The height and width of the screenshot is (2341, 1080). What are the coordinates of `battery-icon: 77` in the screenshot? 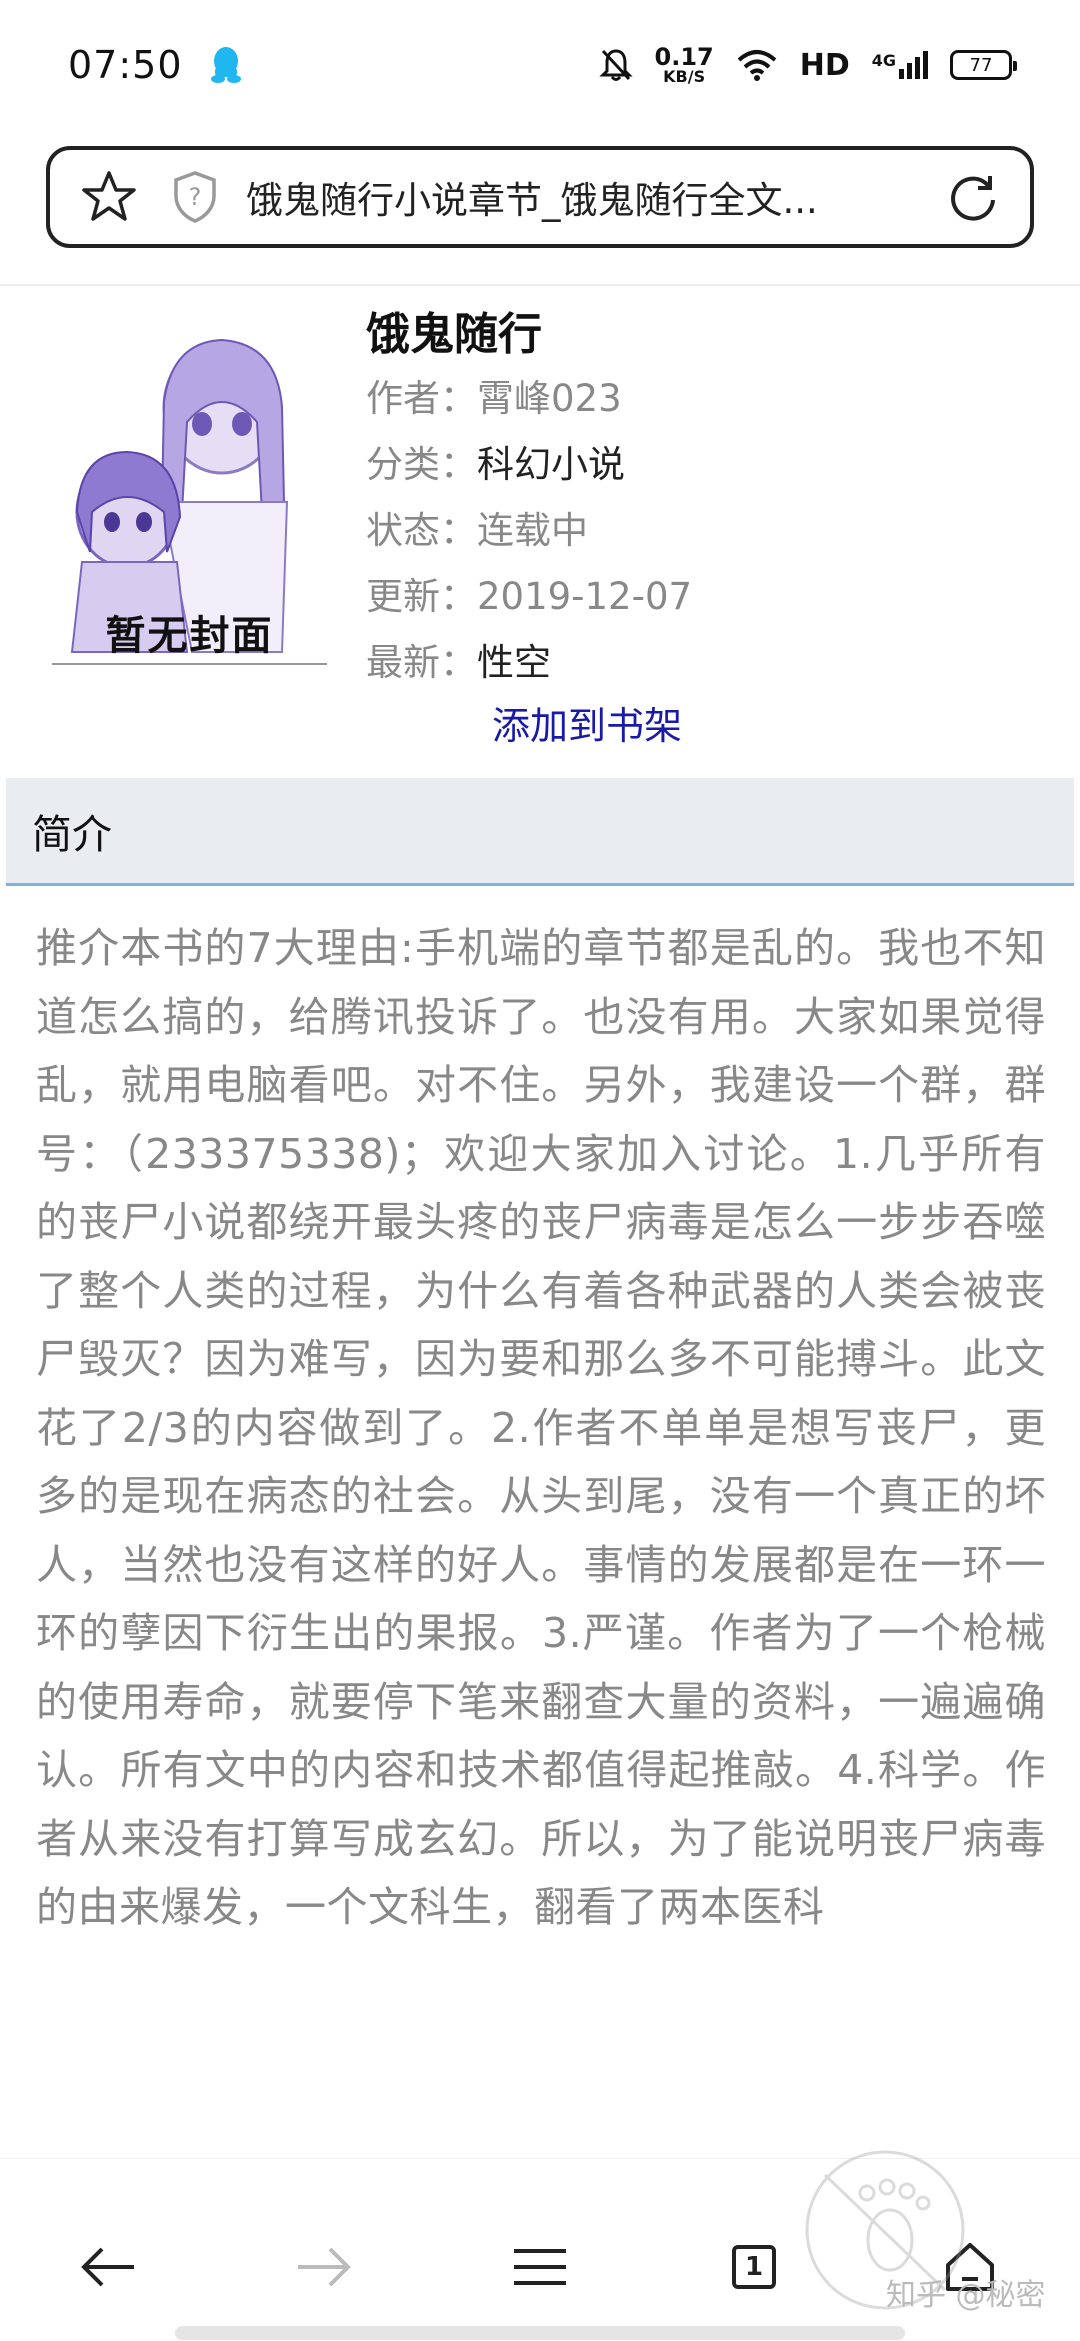 It's located at (983, 65).